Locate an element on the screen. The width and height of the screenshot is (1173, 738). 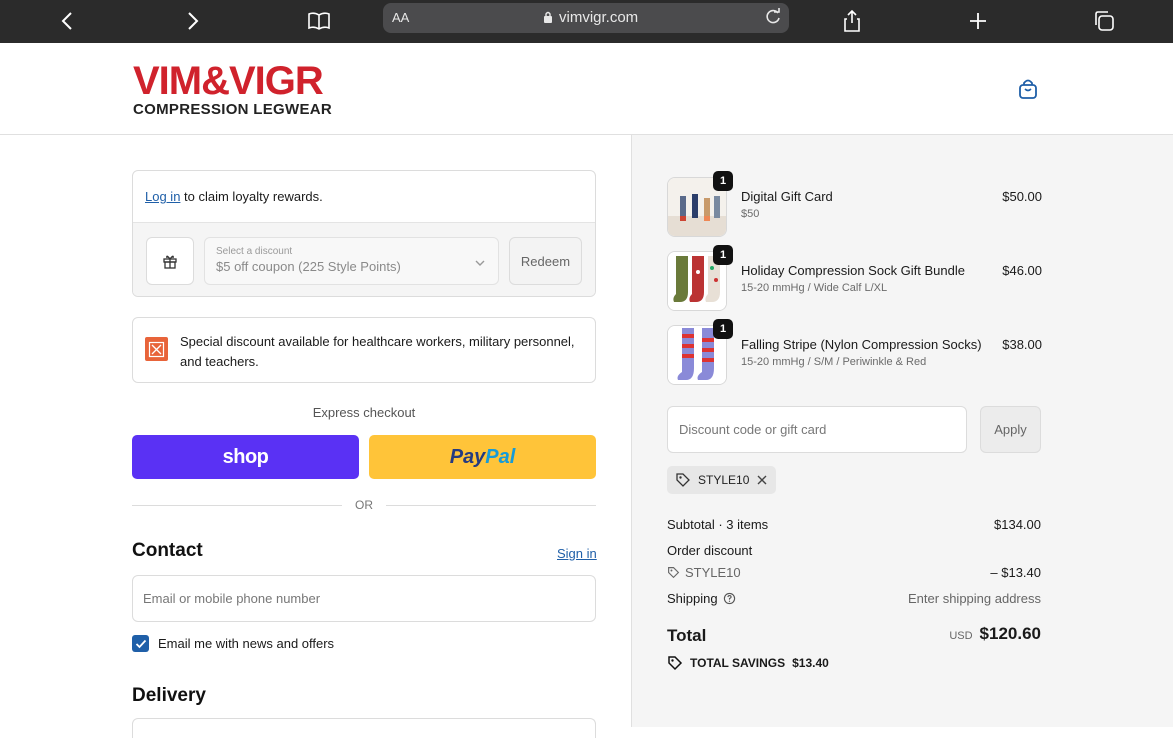
applied-code: STYLE10 is located at coordinates (724, 480).